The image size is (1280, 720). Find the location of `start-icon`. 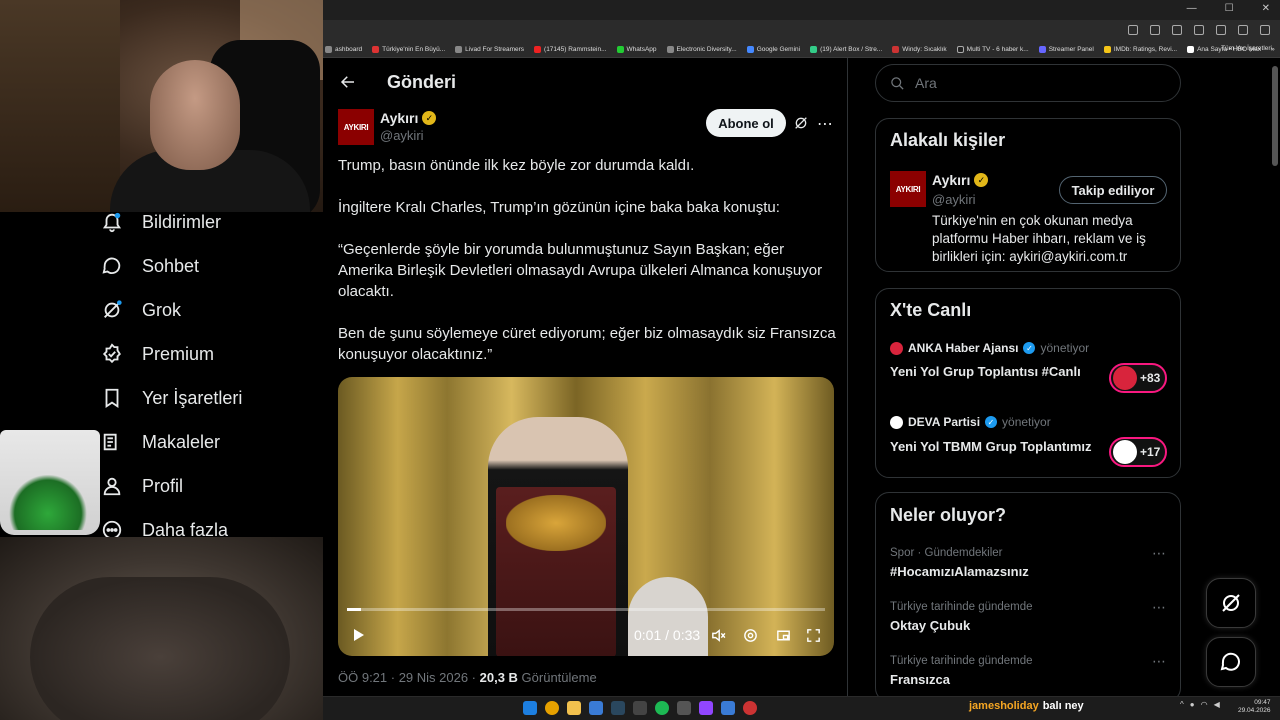

start-icon is located at coordinates (530, 708).